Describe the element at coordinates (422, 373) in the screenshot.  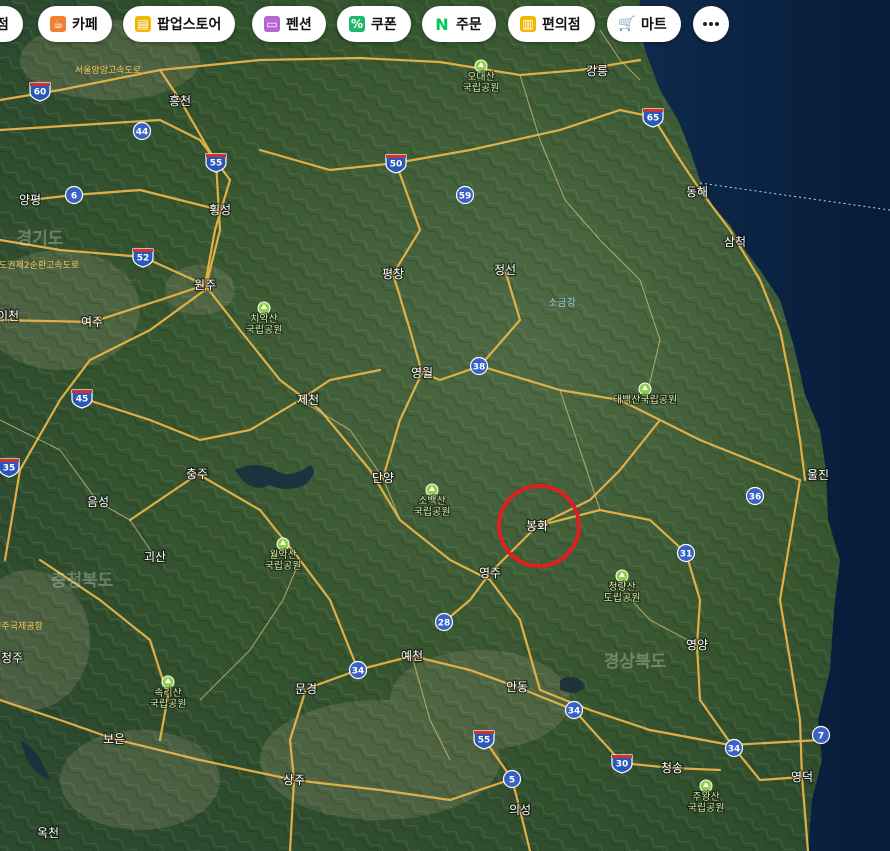
I see `place-label: 영월` at that location.